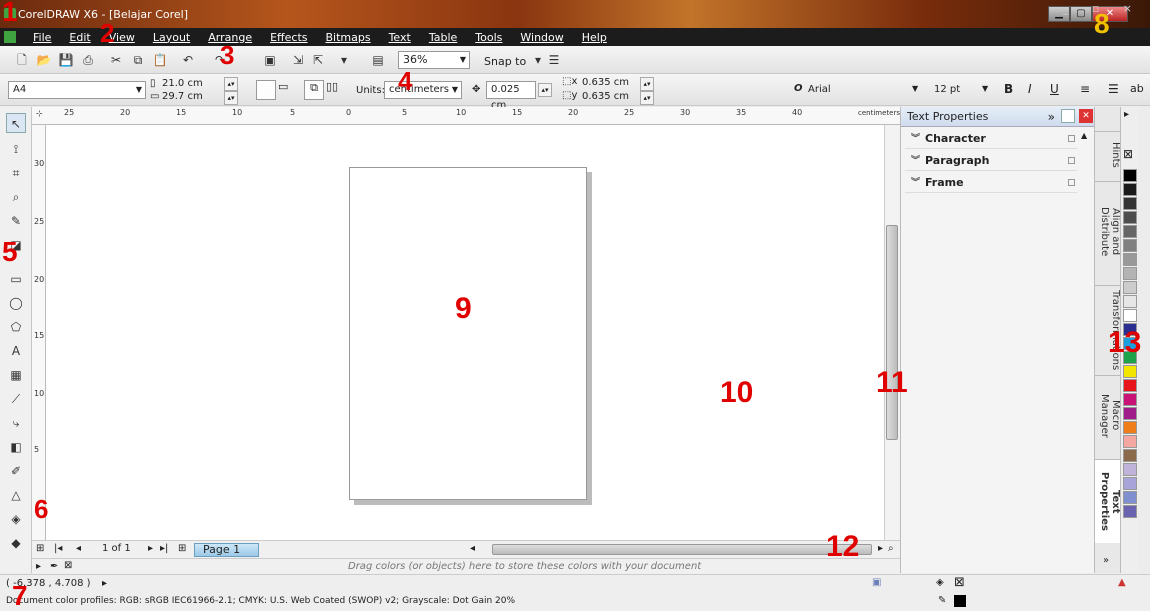 This screenshot has width=1150, height=611. I want to click on expand-icon: », so click(1051, 117).